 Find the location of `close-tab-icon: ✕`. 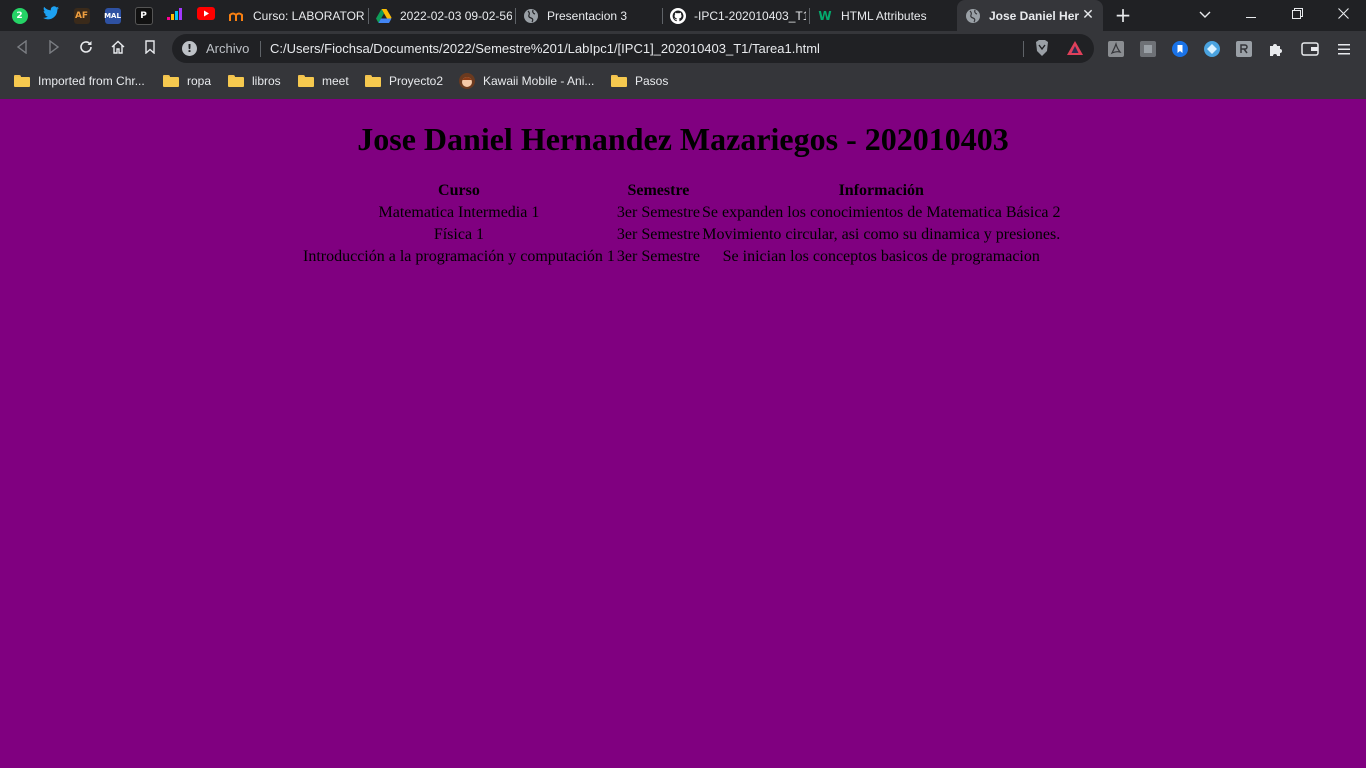

close-tab-icon: ✕ is located at coordinates (1088, 15).